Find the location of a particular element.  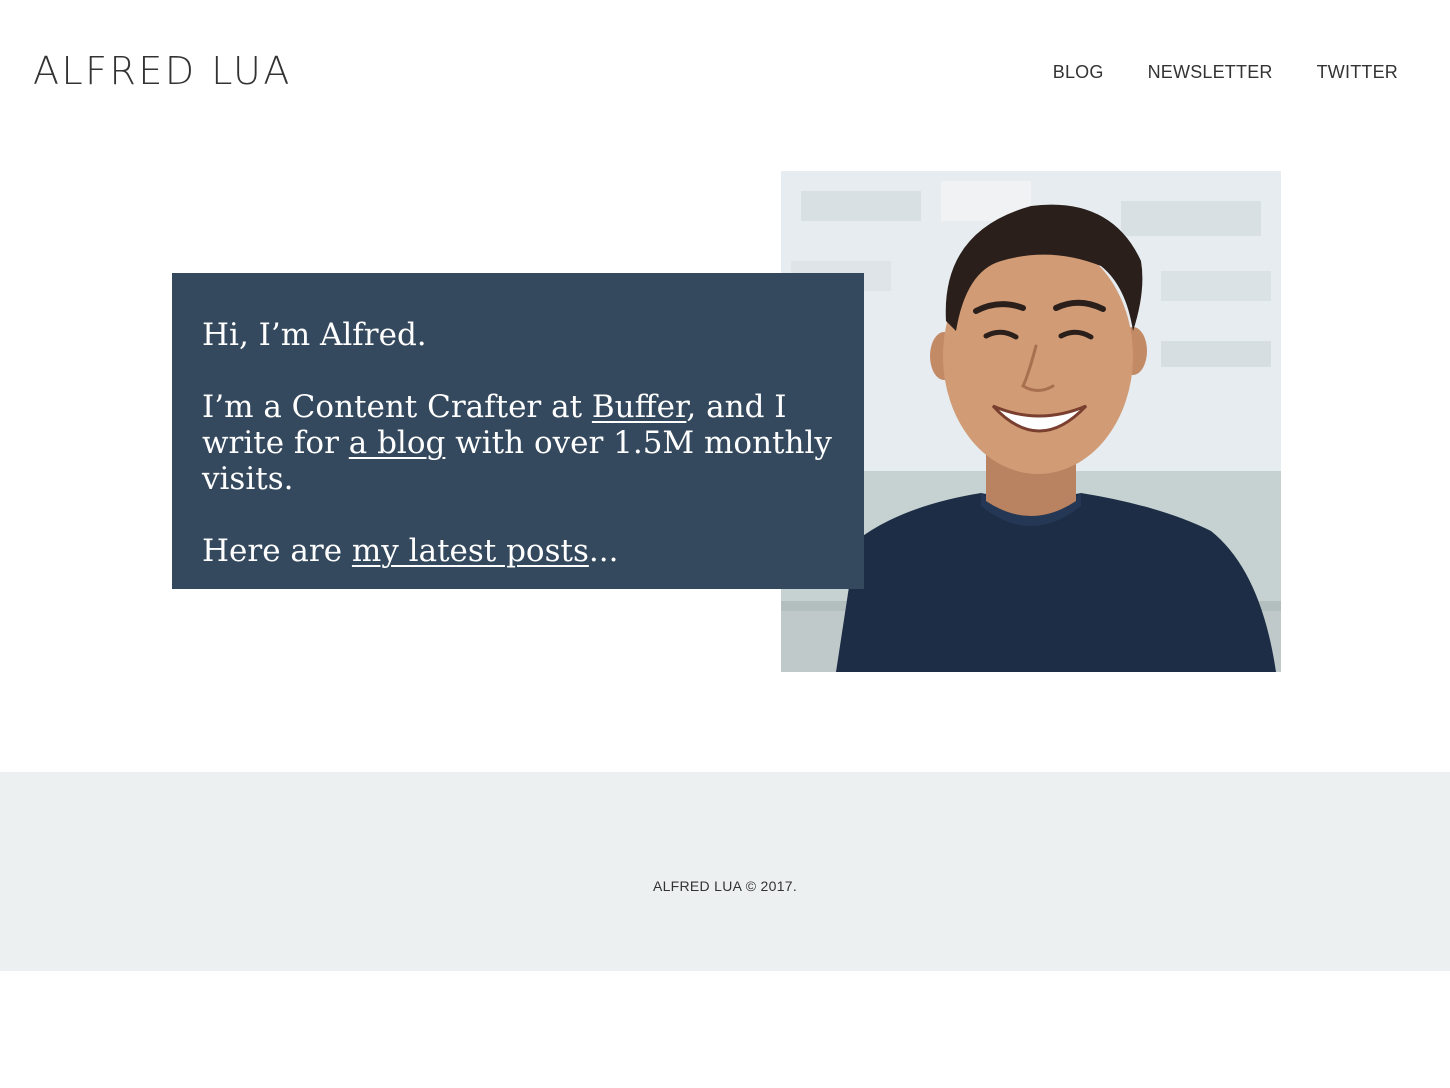

intro-posts-text: Here are is located at coordinates (277, 551).